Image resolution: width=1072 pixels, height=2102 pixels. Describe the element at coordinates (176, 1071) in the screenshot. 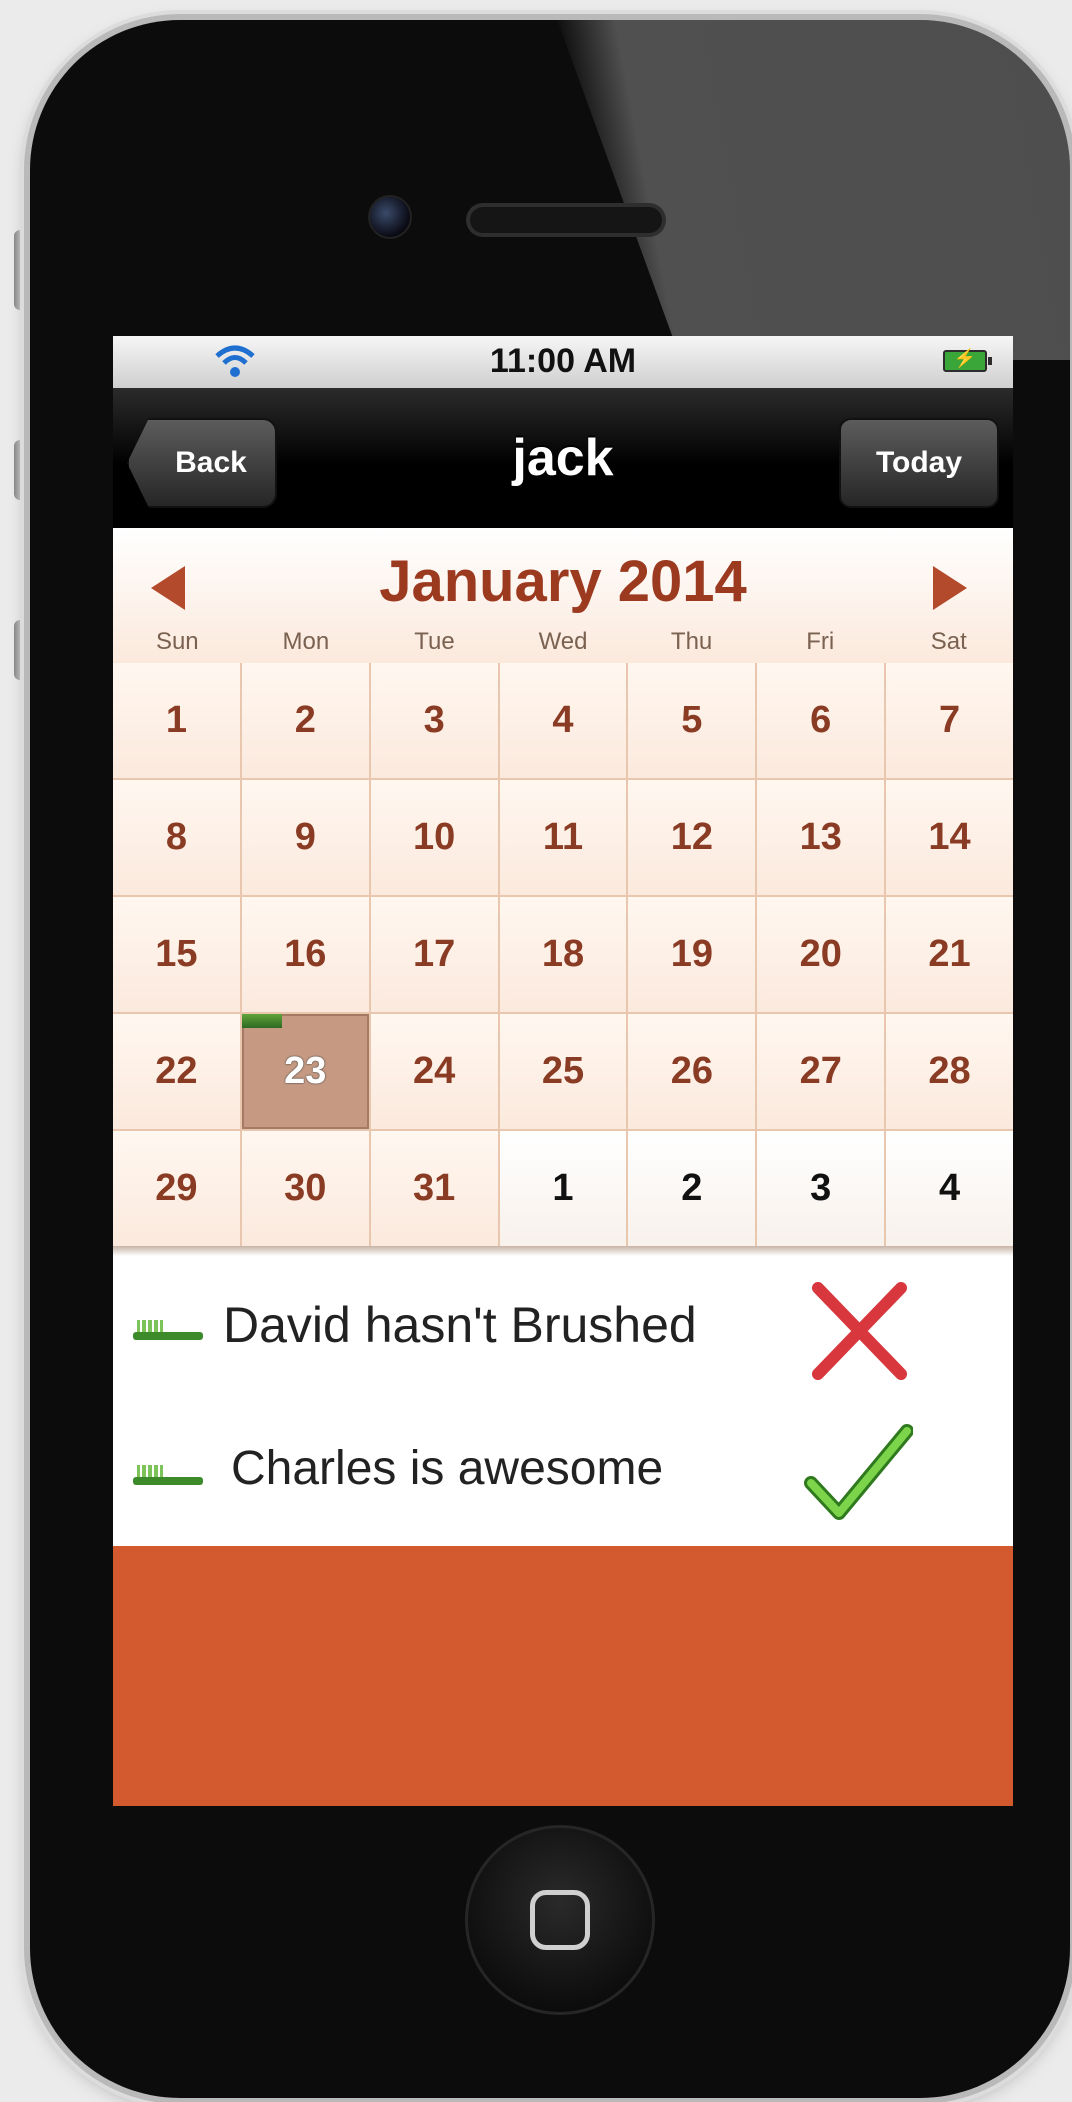

I see `day-cell: 22` at that location.